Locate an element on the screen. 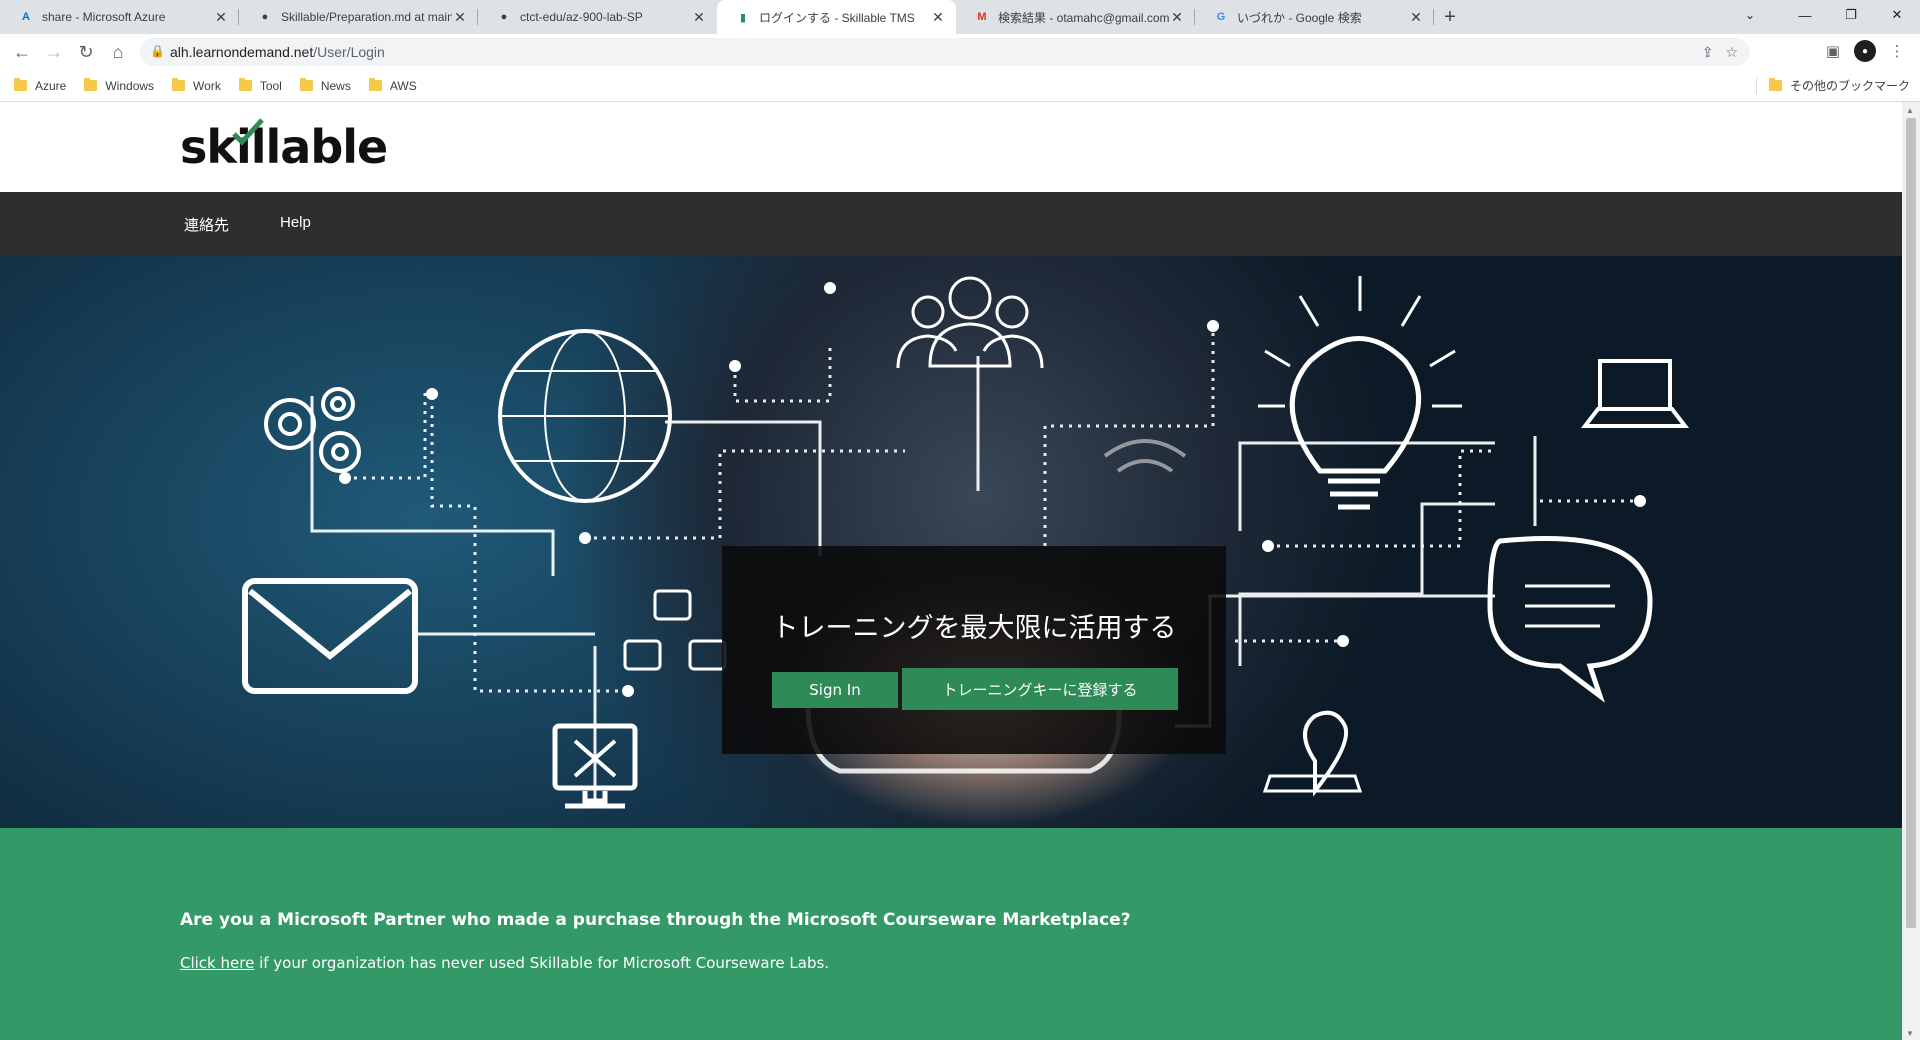  bookmark-folder: News is located at coordinates (325, 85).